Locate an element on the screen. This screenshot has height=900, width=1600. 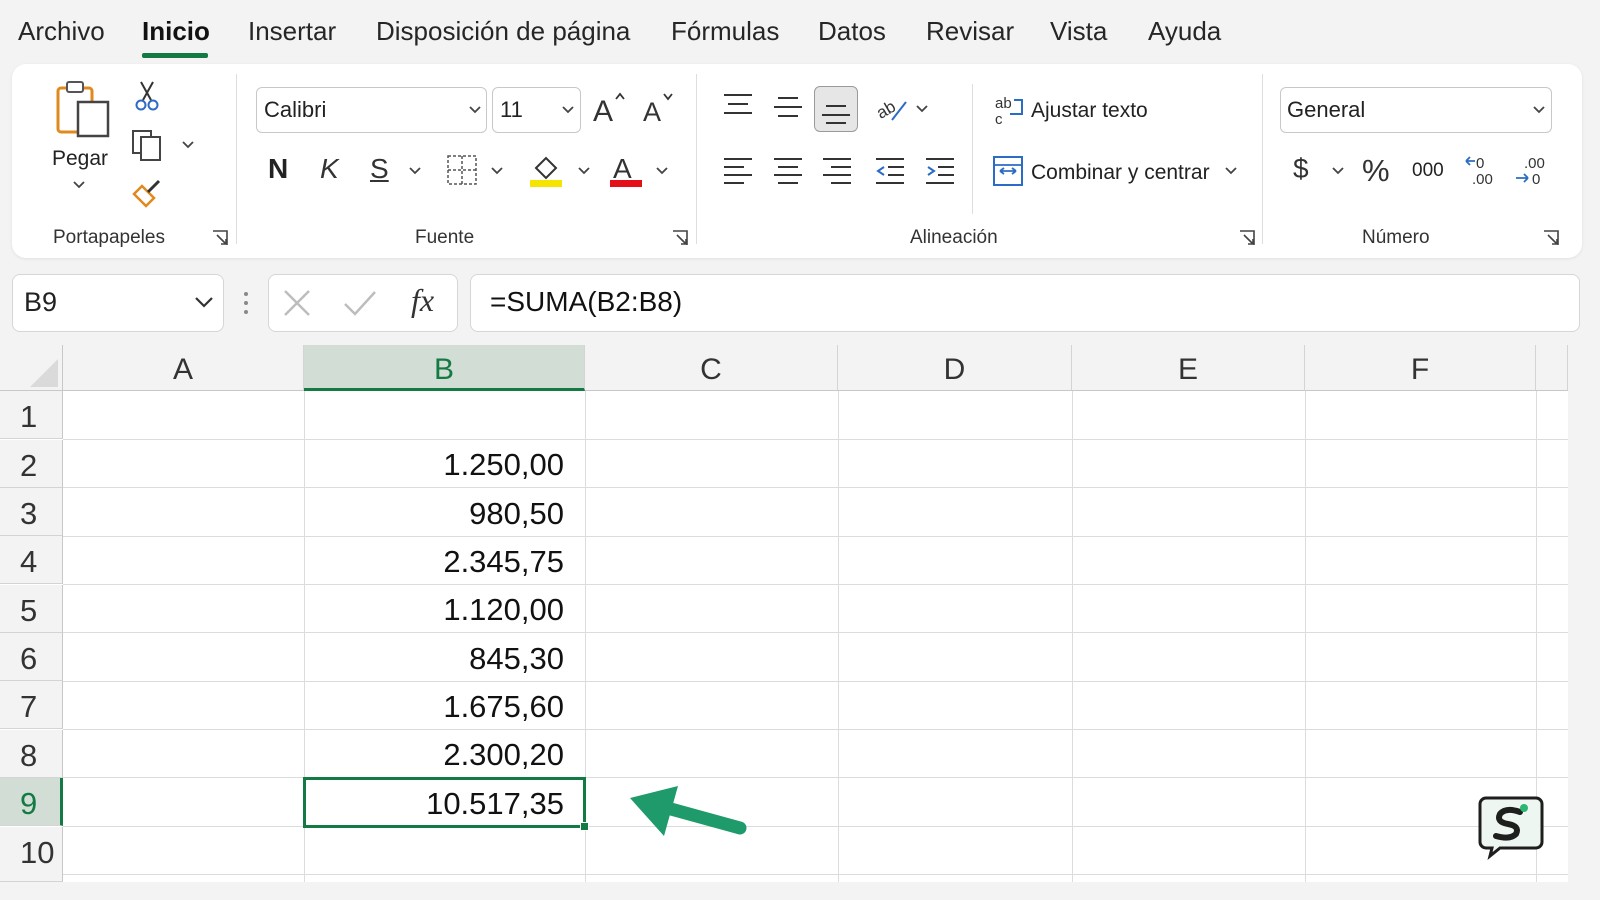
increase-indent-icon is located at coordinates (940, 171).